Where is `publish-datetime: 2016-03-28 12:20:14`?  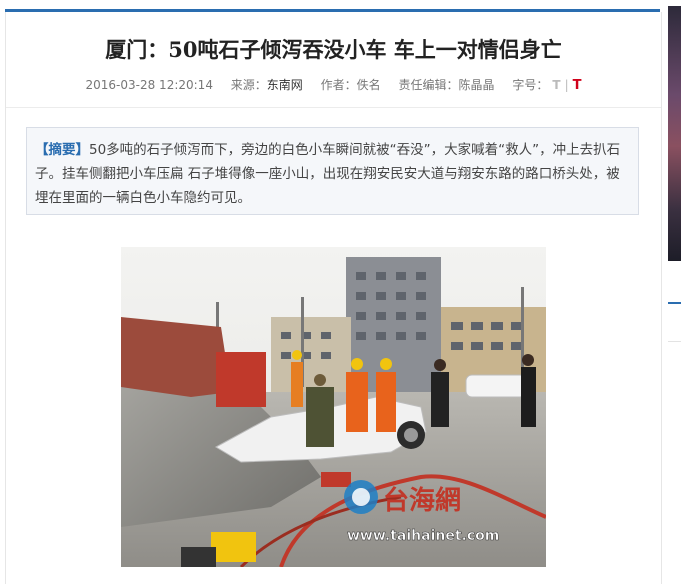 publish-datetime: 2016-03-28 12:20:14 is located at coordinates (149, 85).